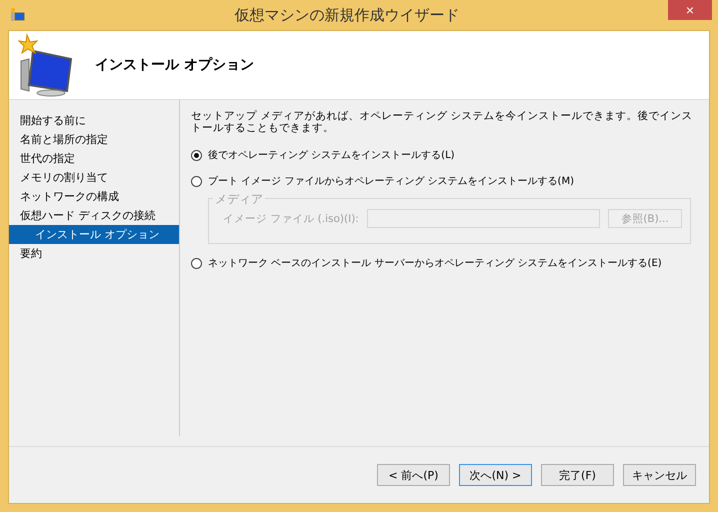 This screenshot has height=512, width=718. Describe the element at coordinates (94, 158) in the screenshot. I see `sidebar-item: 世代の指定` at that location.